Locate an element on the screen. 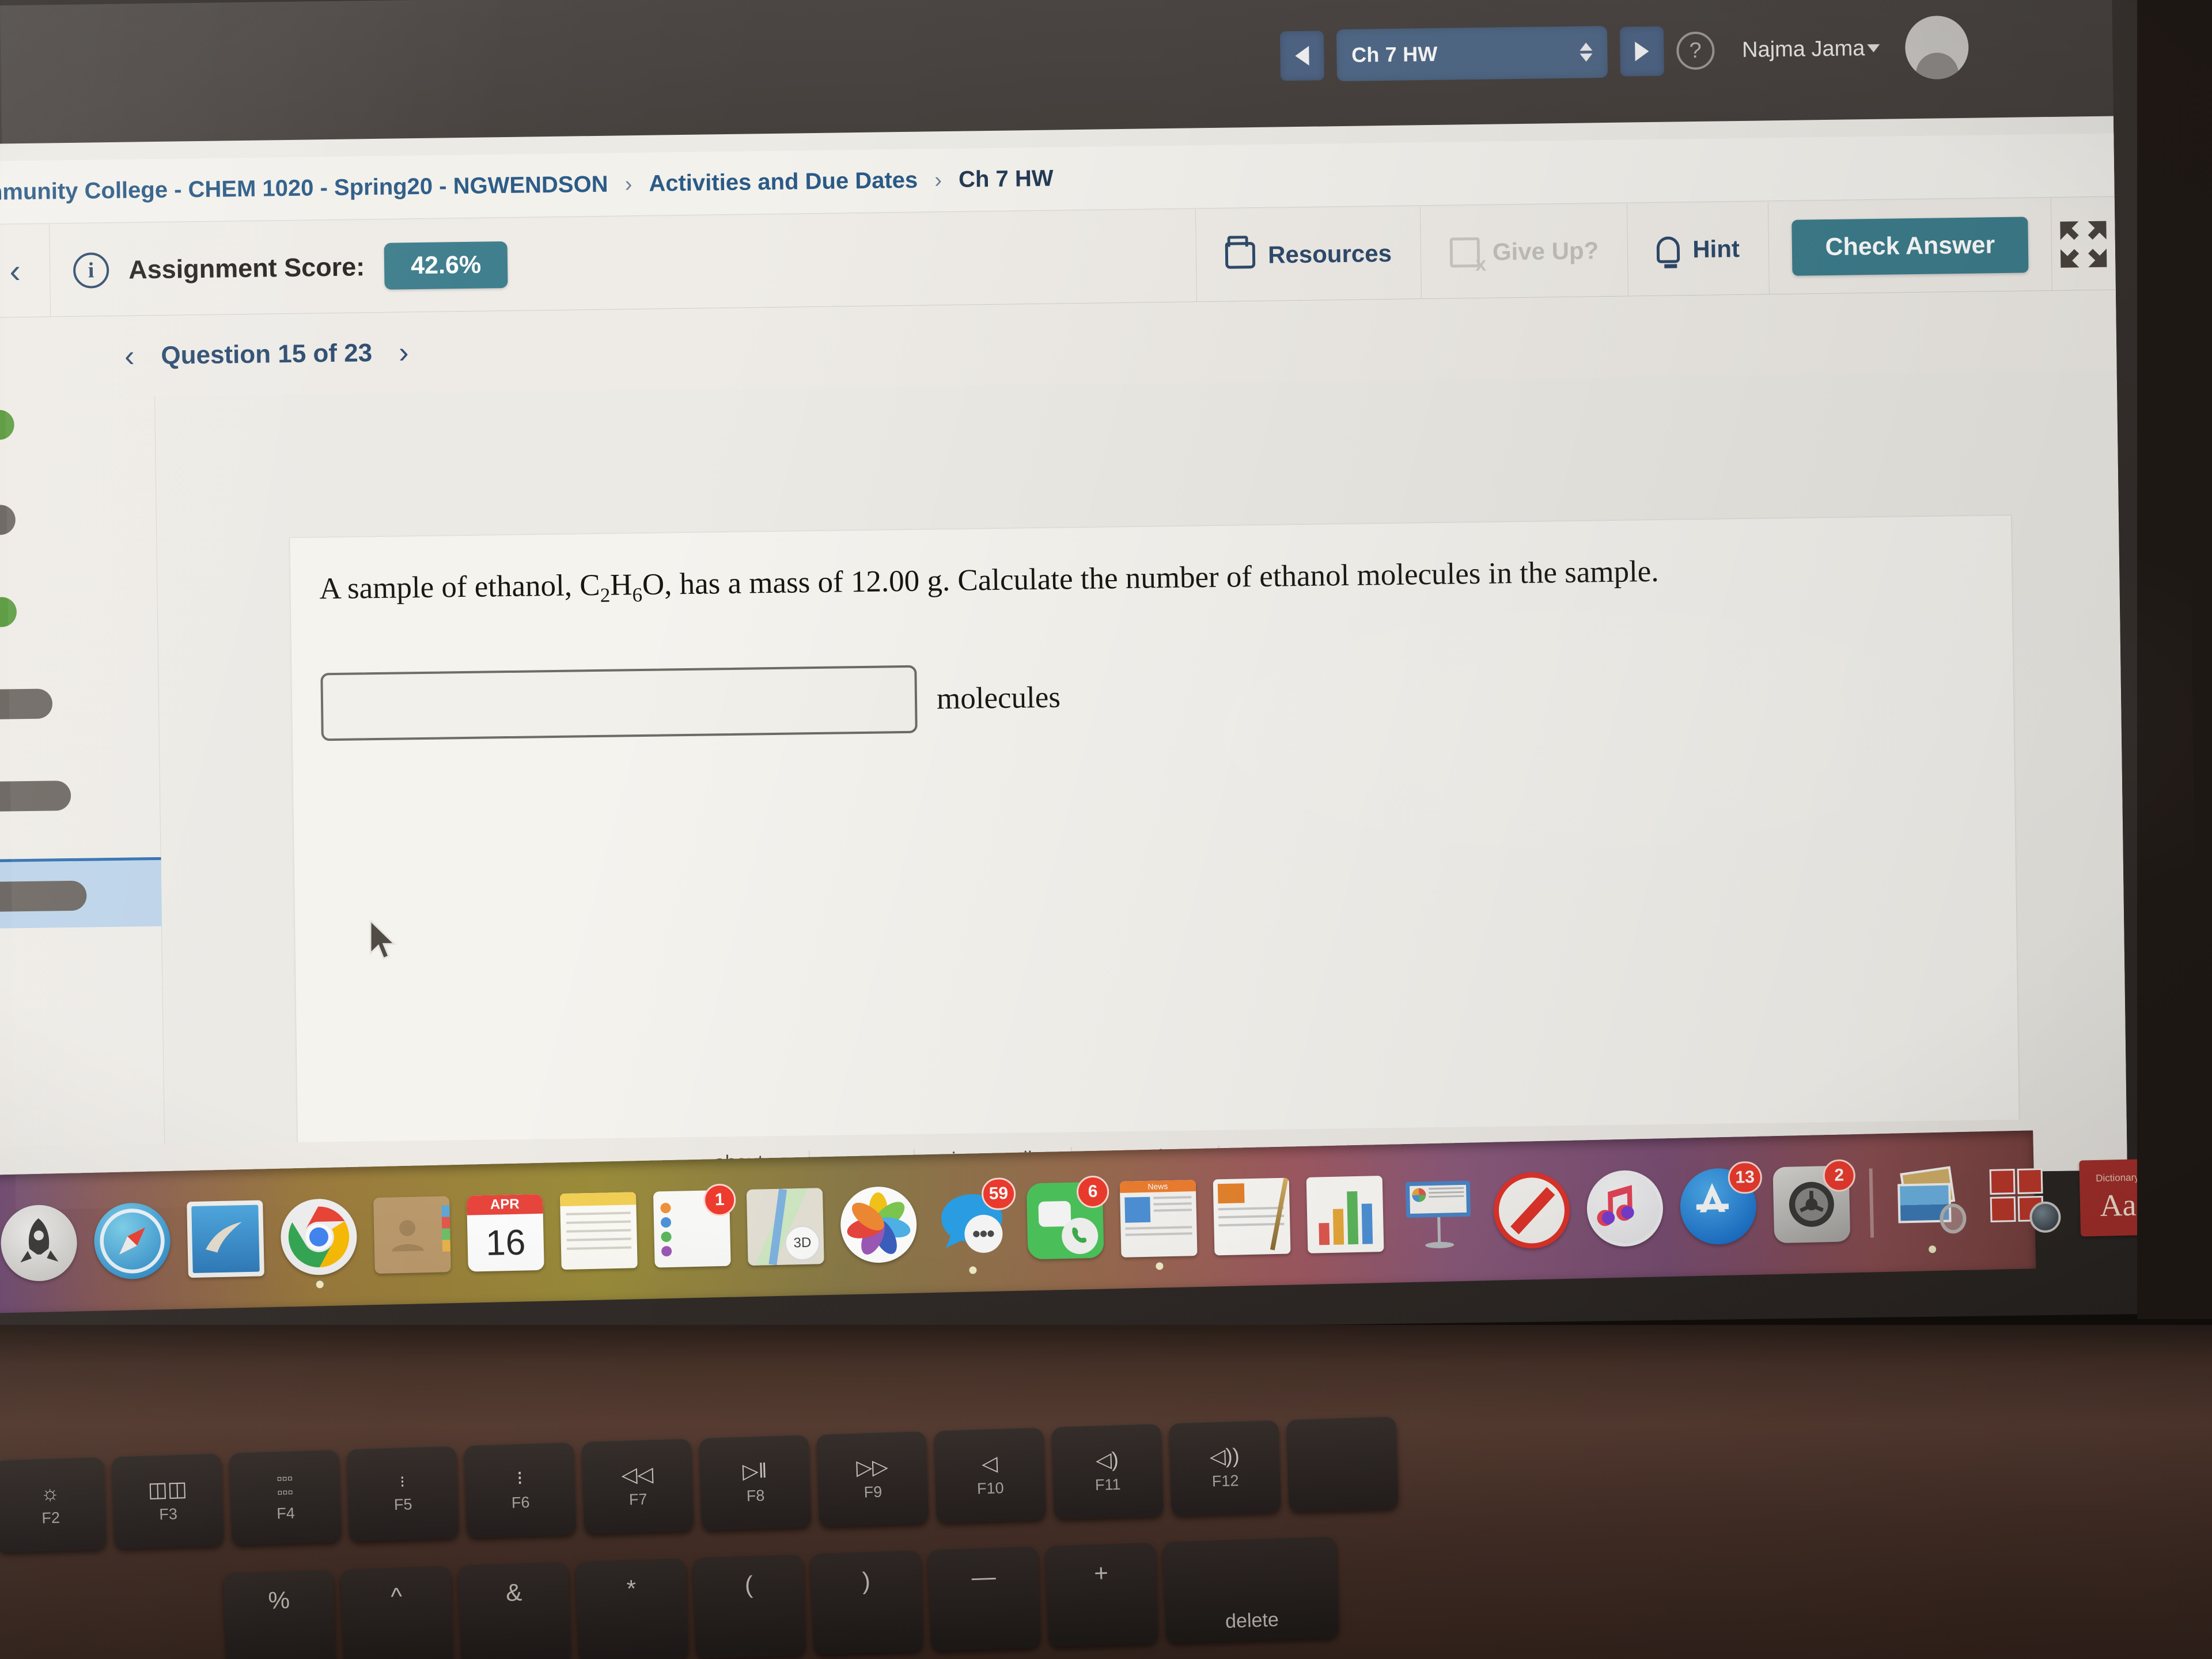 The height and width of the screenshot is (1659, 2212). mission-control-key: ◫◫ F3 is located at coordinates (167, 1501).